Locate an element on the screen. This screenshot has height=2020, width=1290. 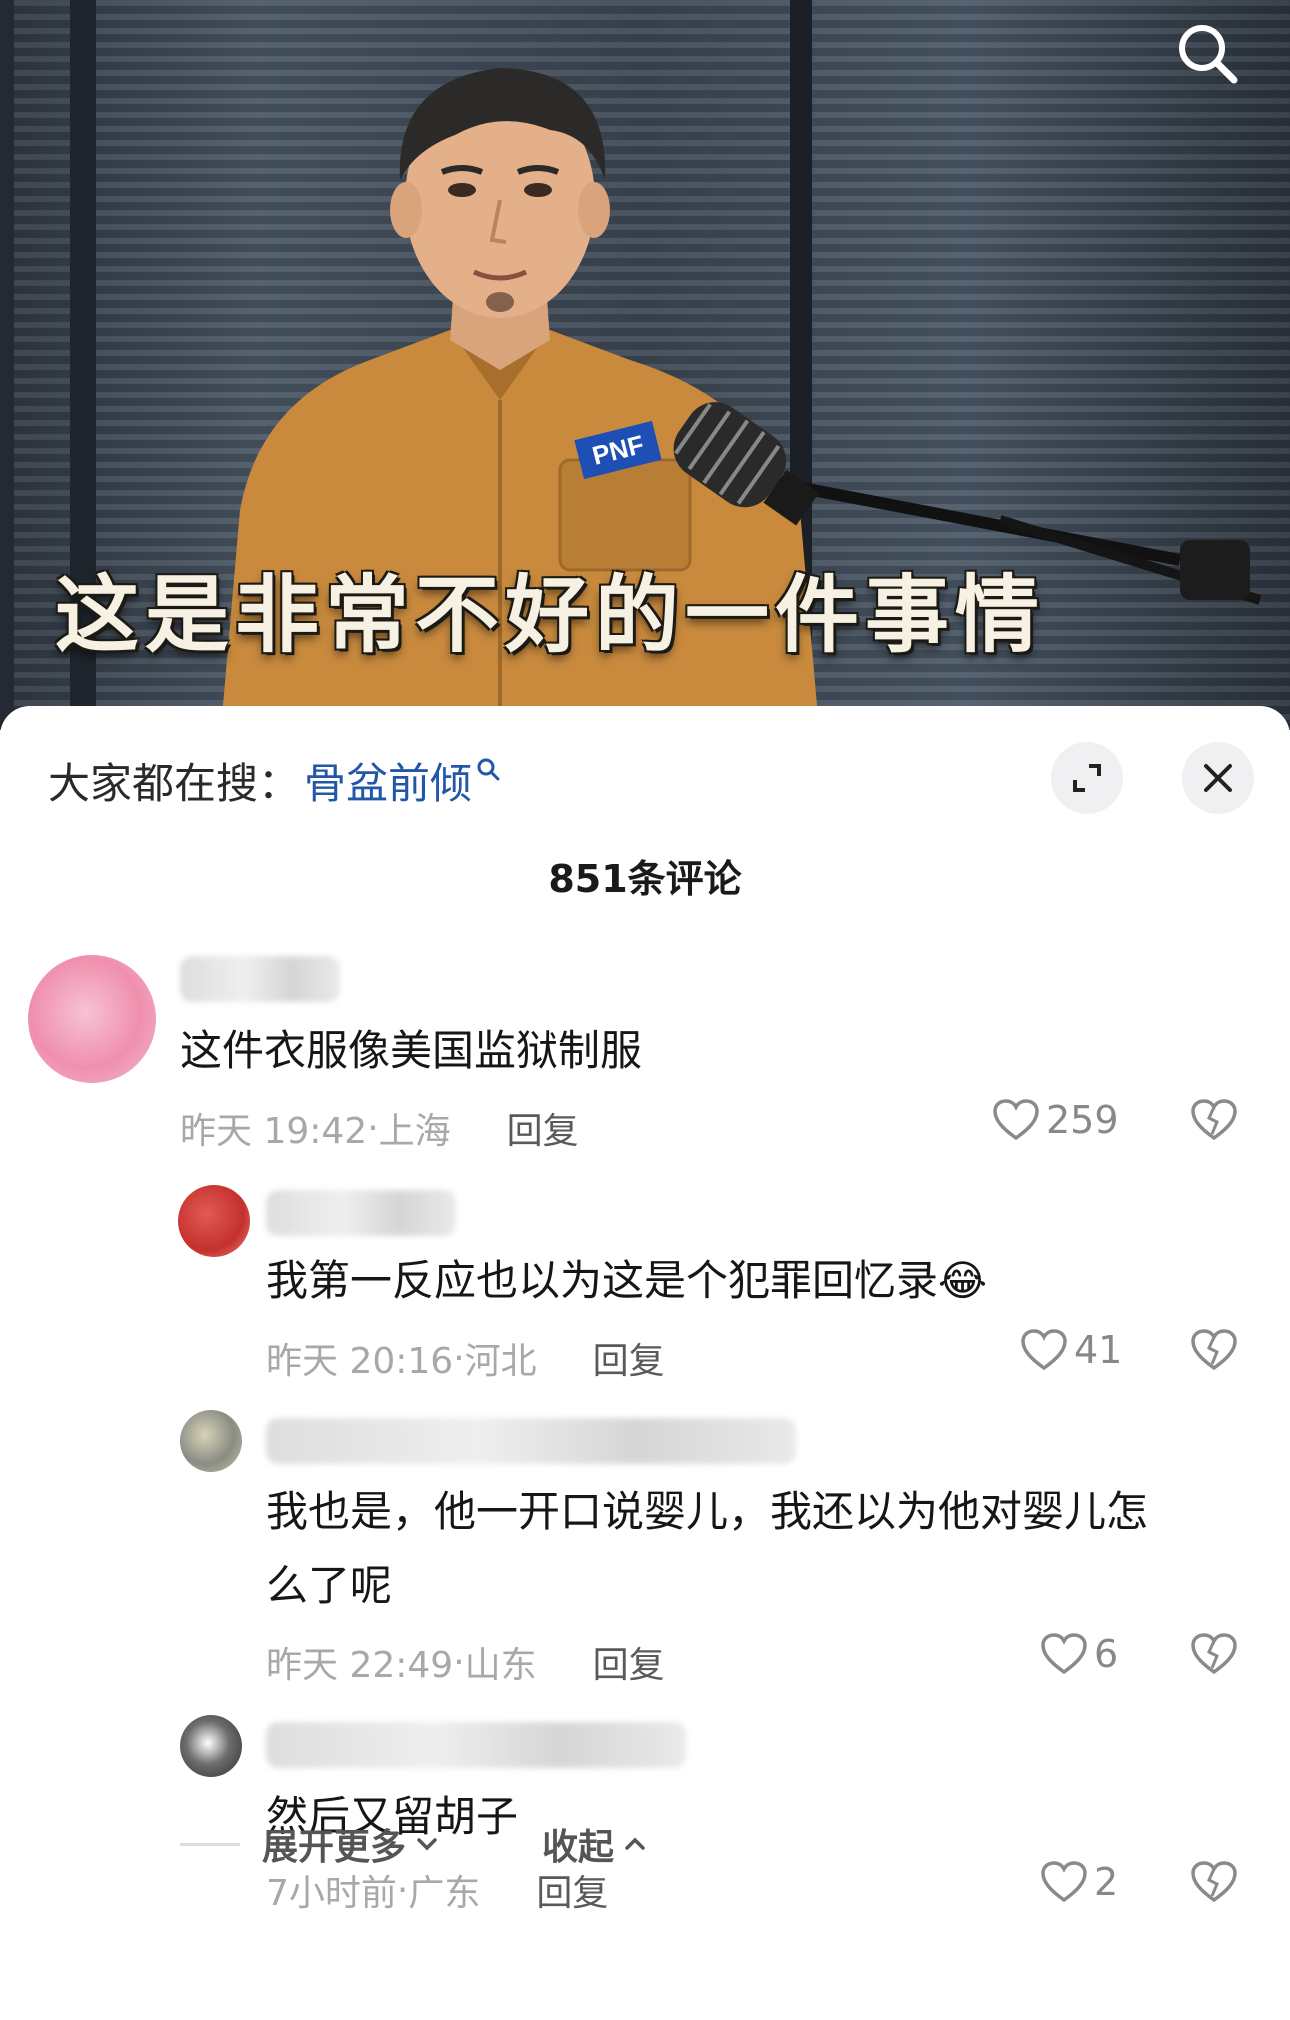
comment-text-body: 我第一反应也以为这是个犯罪回忆录 is located at coordinates (602, 1280).